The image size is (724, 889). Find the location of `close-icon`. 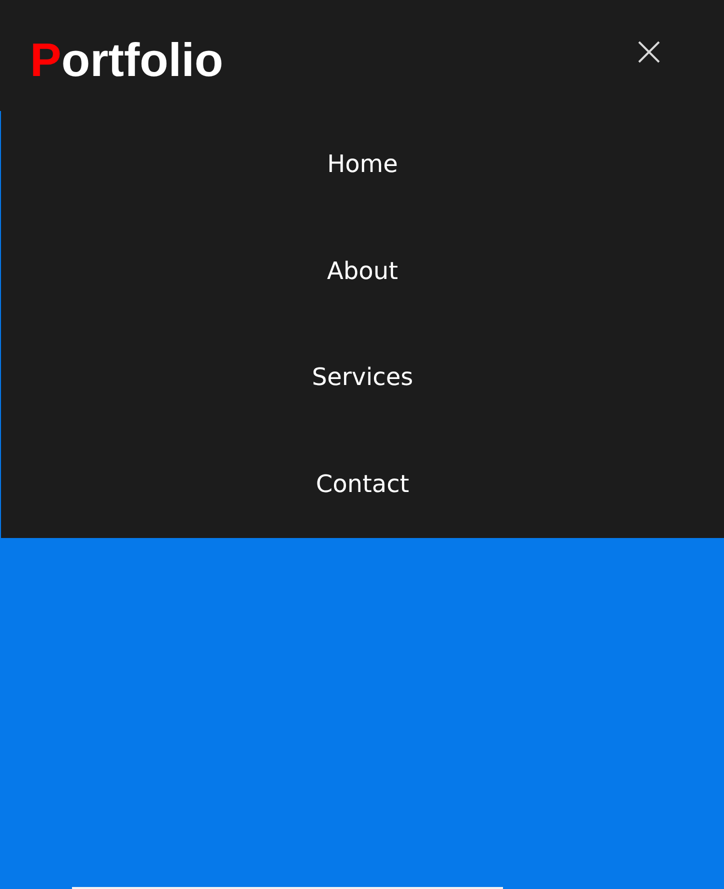

close-icon is located at coordinates (649, 51).